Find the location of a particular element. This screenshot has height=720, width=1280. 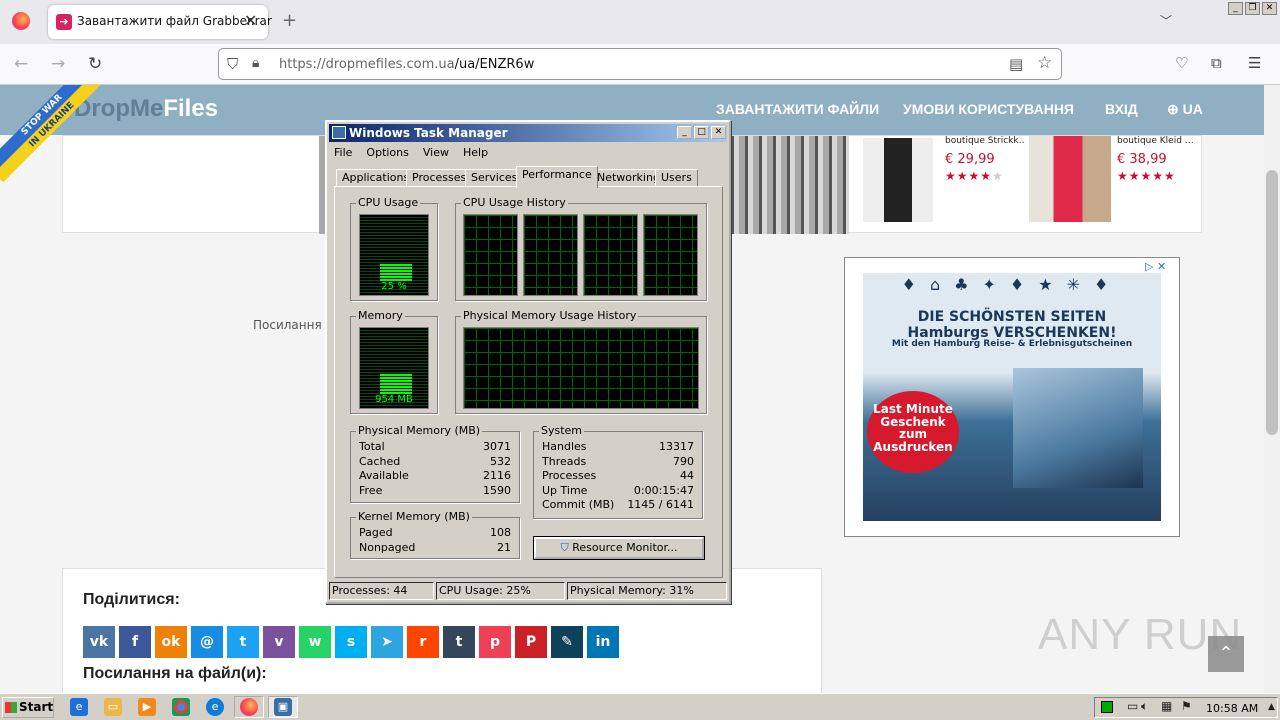

tab-applications: Applications is located at coordinates (376, 178).